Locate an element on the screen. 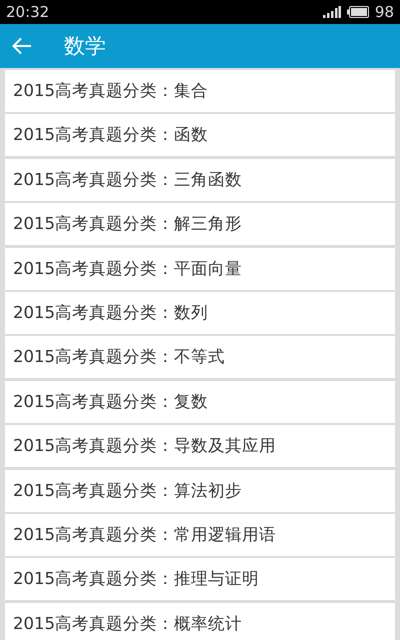 This screenshot has width=400, height=640. list-item: 2015高考真题分类：集合 is located at coordinates (200, 91).